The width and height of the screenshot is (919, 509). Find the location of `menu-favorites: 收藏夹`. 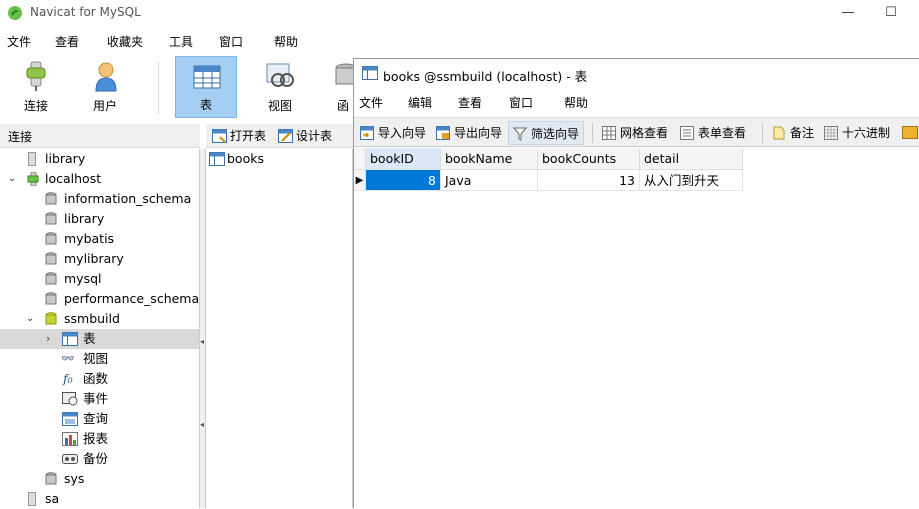

menu-favorites: 收藏夹 is located at coordinates (125, 41).